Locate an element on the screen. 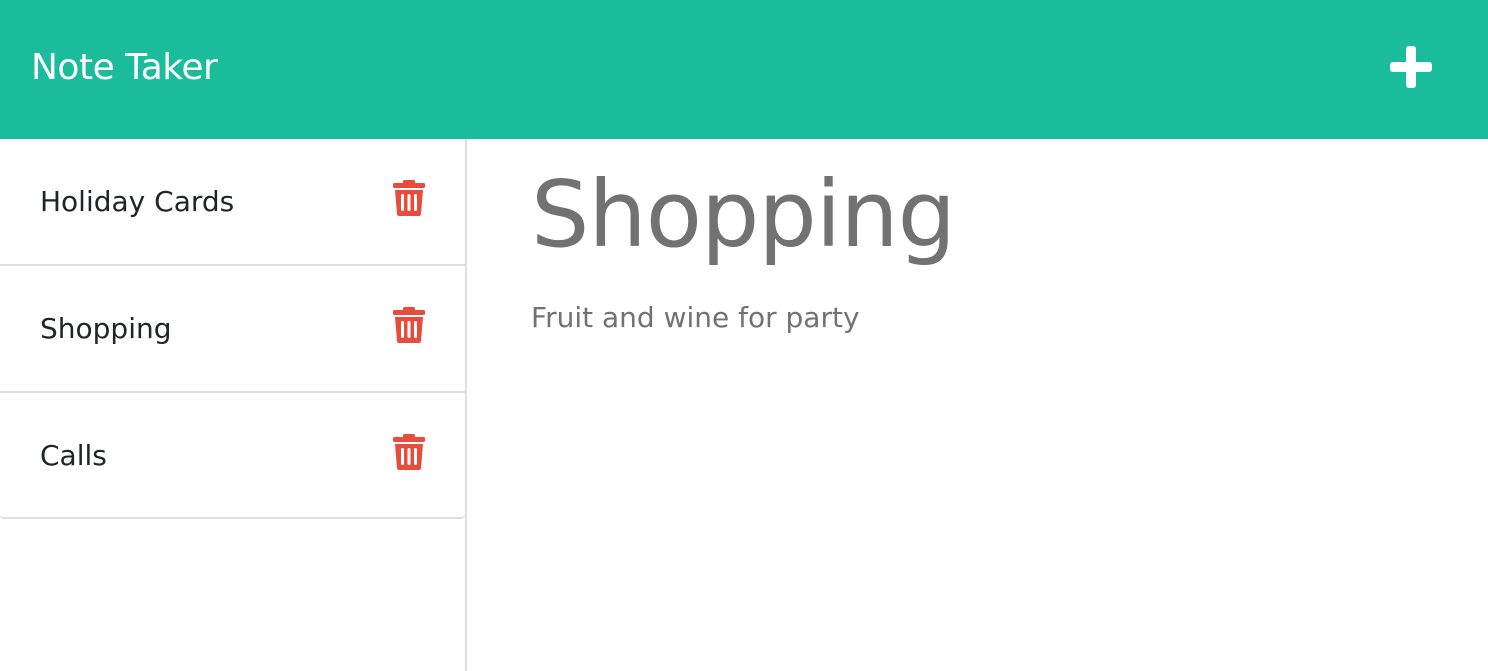  app-brand: Note Taker is located at coordinates (124, 68).